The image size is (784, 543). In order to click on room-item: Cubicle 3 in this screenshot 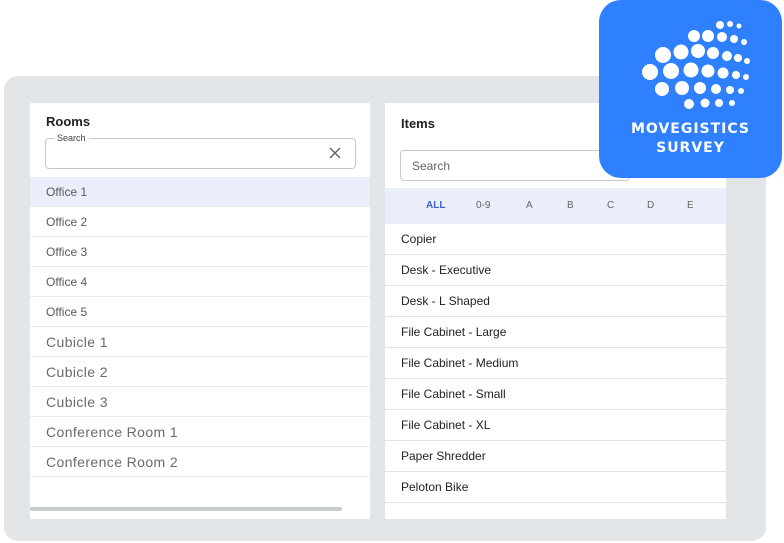, I will do `click(200, 402)`.